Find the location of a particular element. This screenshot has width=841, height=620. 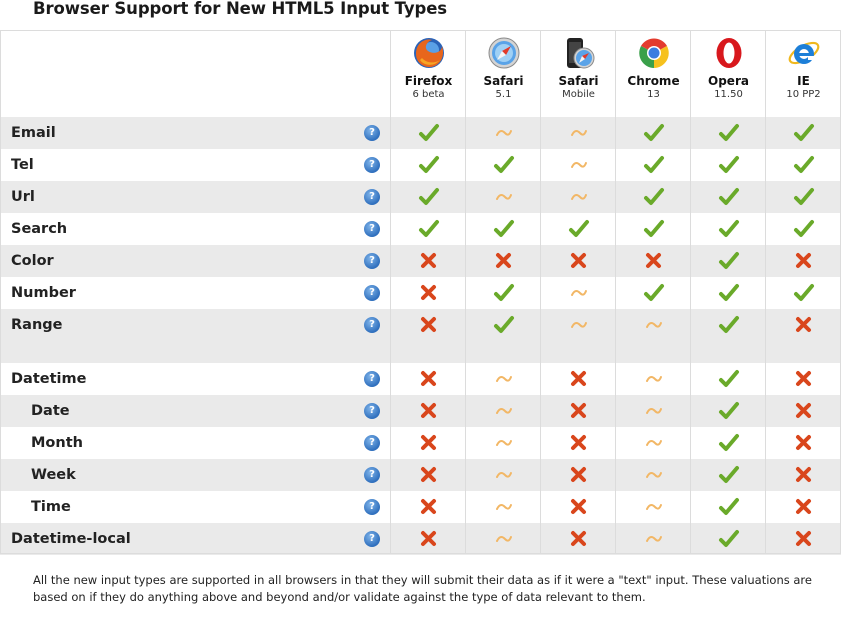

browser-version: 6 beta is located at coordinates (428, 94).